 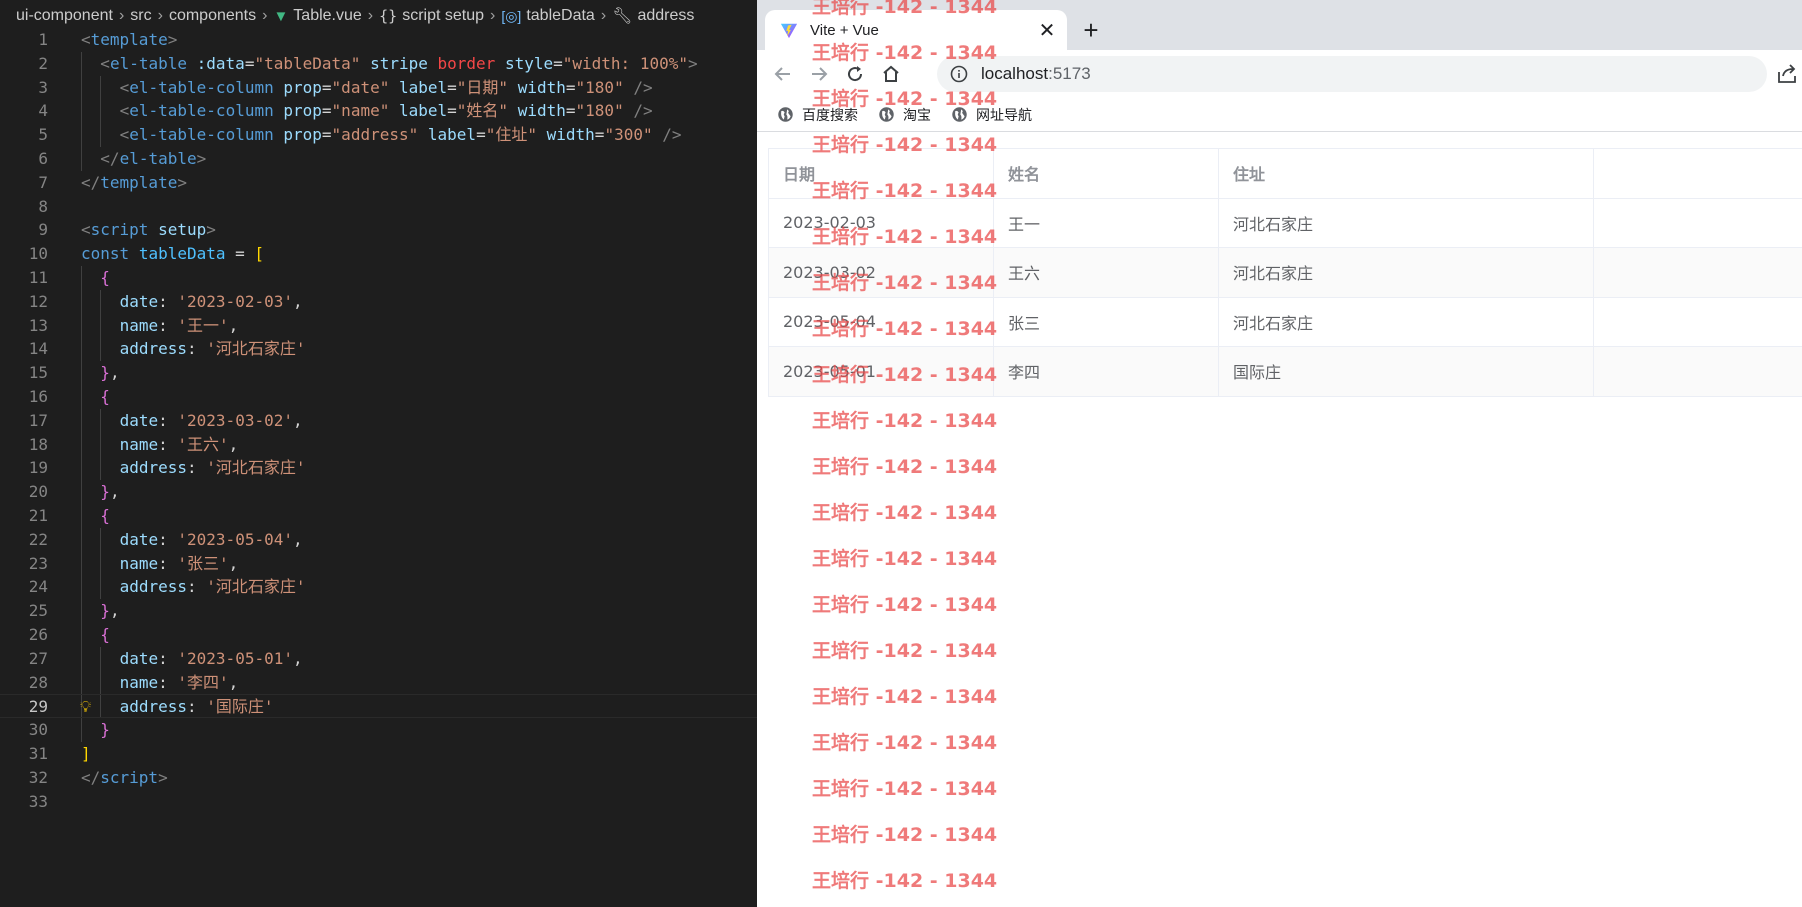 What do you see at coordinates (378, 730) in the screenshot?
I see `code-line: 30}` at bounding box center [378, 730].